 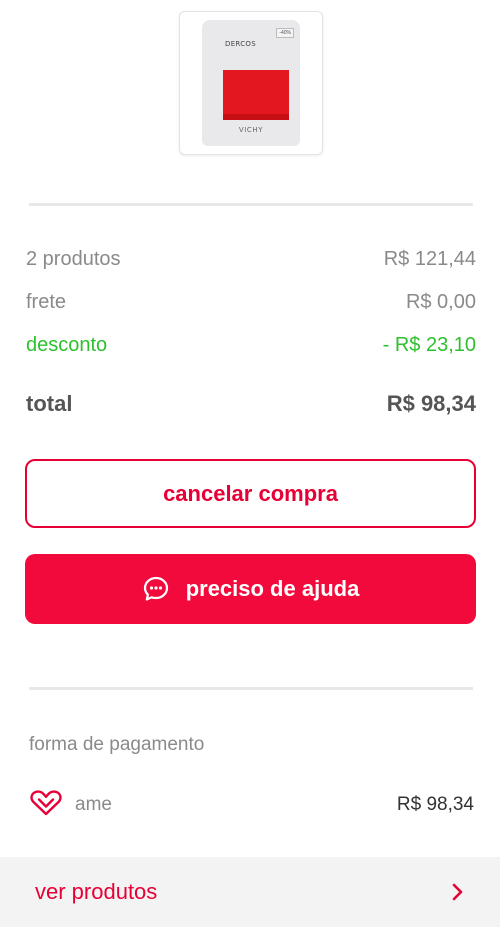 I want to click on summary-discount-row: desconto - R$ 23,10, so click(x=251, y=345).